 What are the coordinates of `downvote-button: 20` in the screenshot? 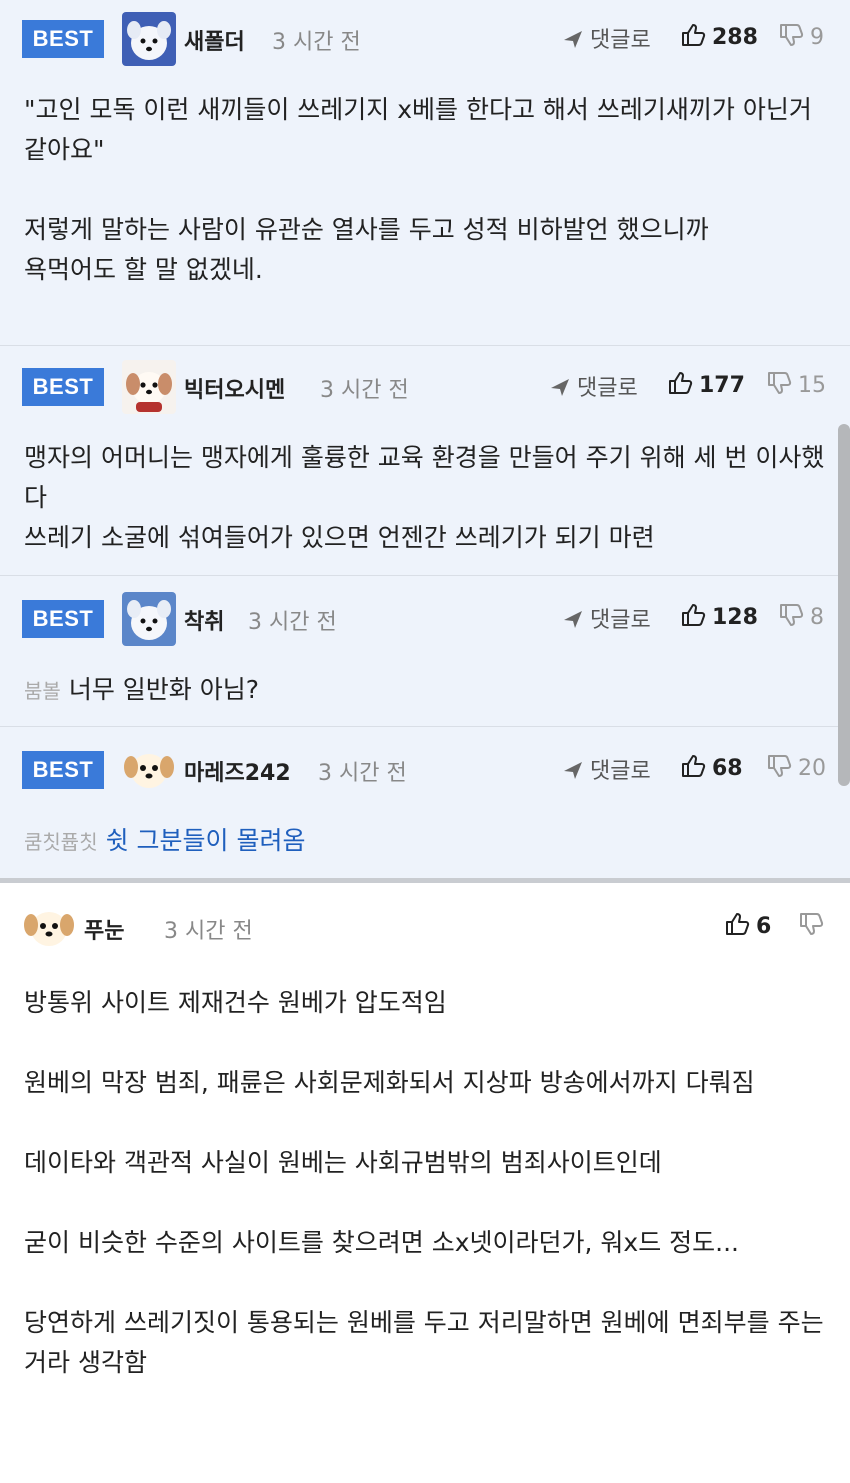 It's located at (796, 767).